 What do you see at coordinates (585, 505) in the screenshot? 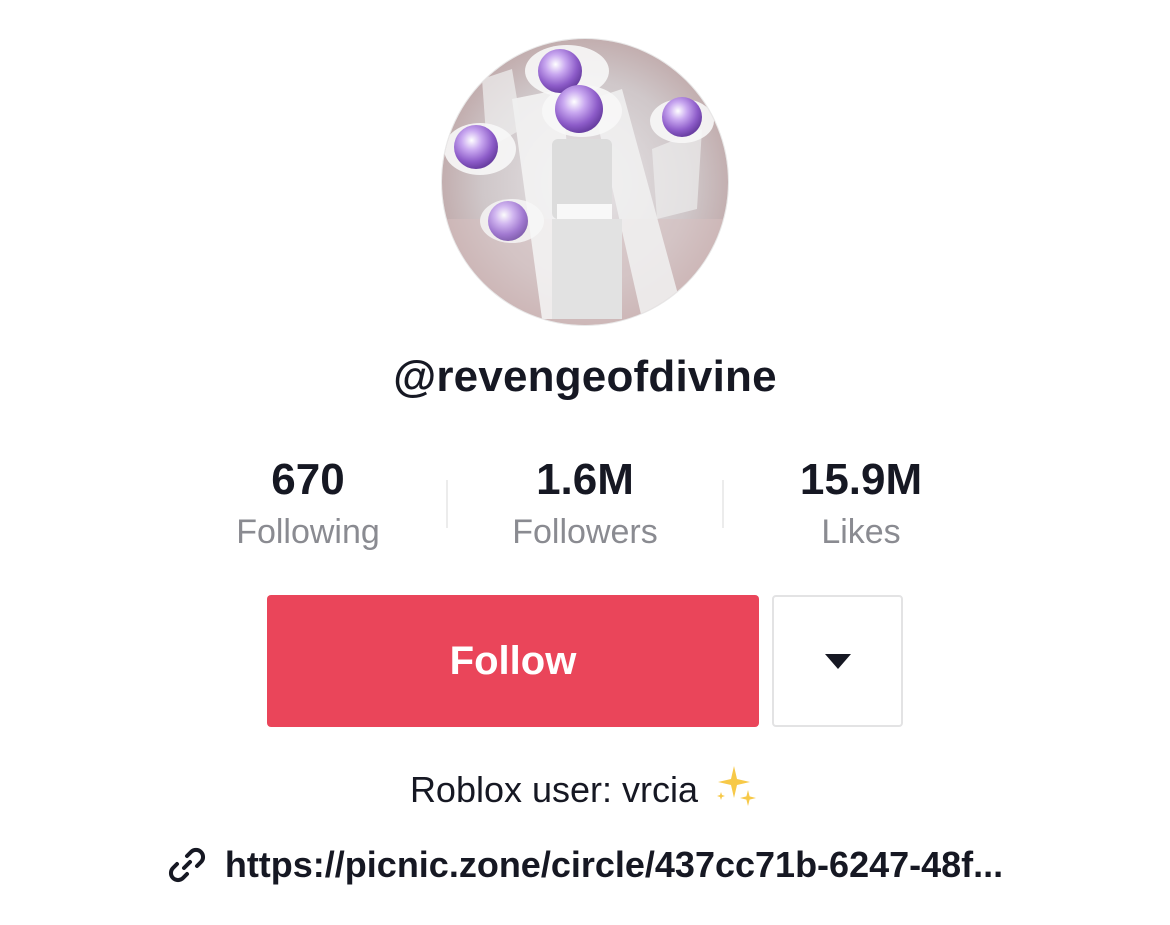
I see `followers-stat: 1.6M Followers` at bounding box center [585, 505].